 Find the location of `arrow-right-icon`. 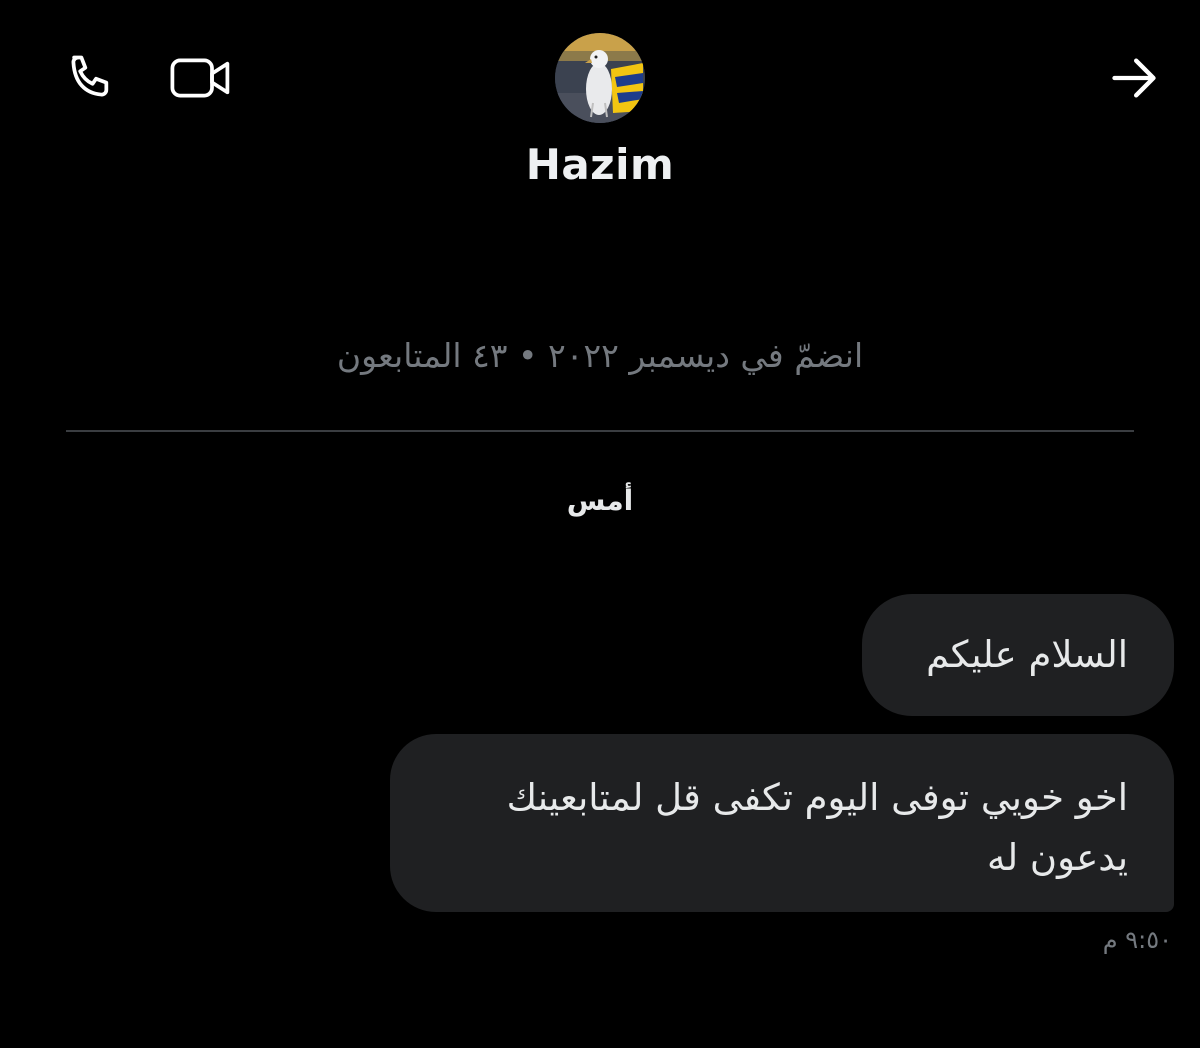

arrow-right-icon is located at coordinates (1134, 78).